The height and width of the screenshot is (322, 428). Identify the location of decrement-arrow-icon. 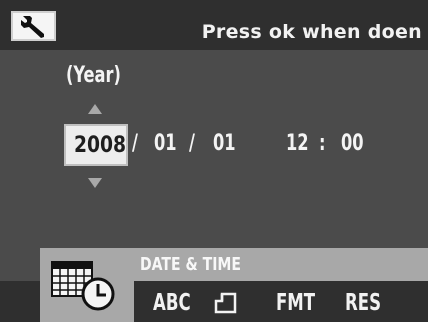
(95, 183).